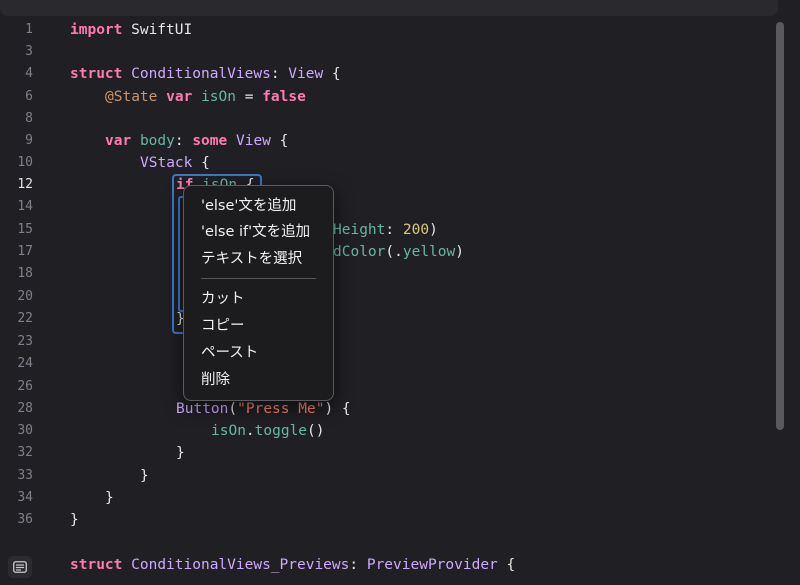 This screenshot has height=585, width=800. I want to click on line-number: 24, so click(25, 363).